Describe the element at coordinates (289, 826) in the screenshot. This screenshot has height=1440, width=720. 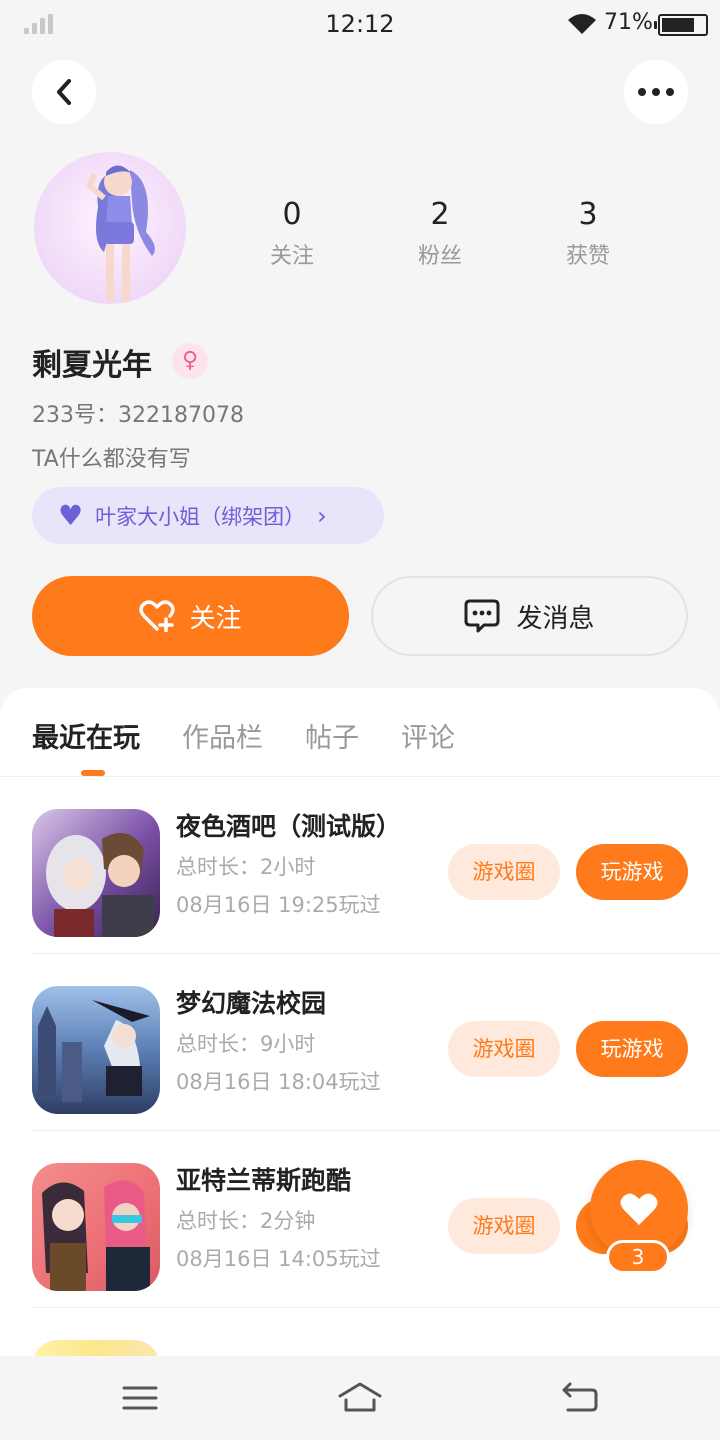
I see `game-name: 夜色酒吧（测试版）` at that location.